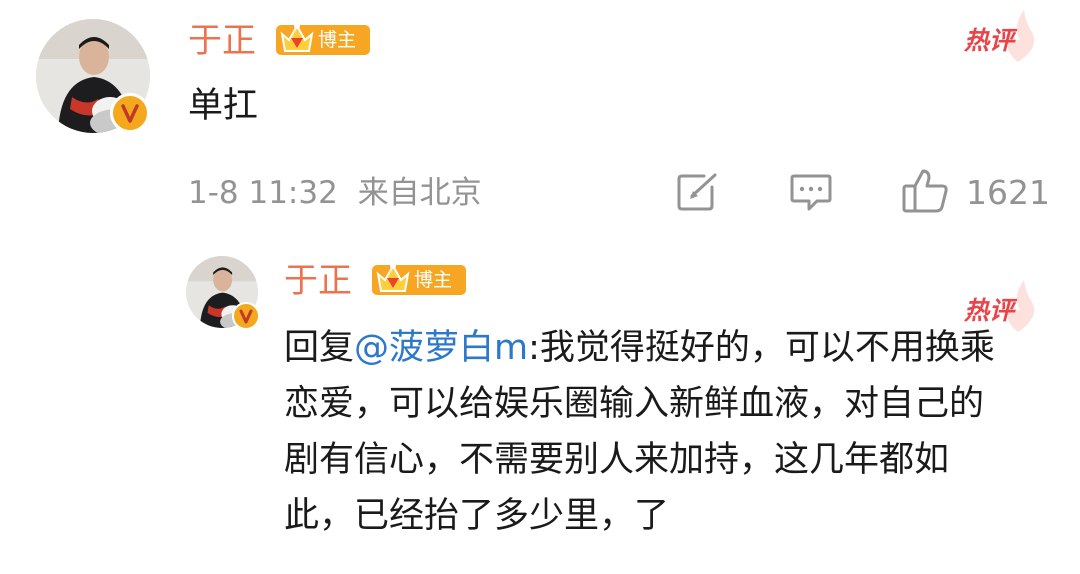  Describe the element at coordinates (93, 76) in the screenshot. I see `commenter-avatar` at that location.